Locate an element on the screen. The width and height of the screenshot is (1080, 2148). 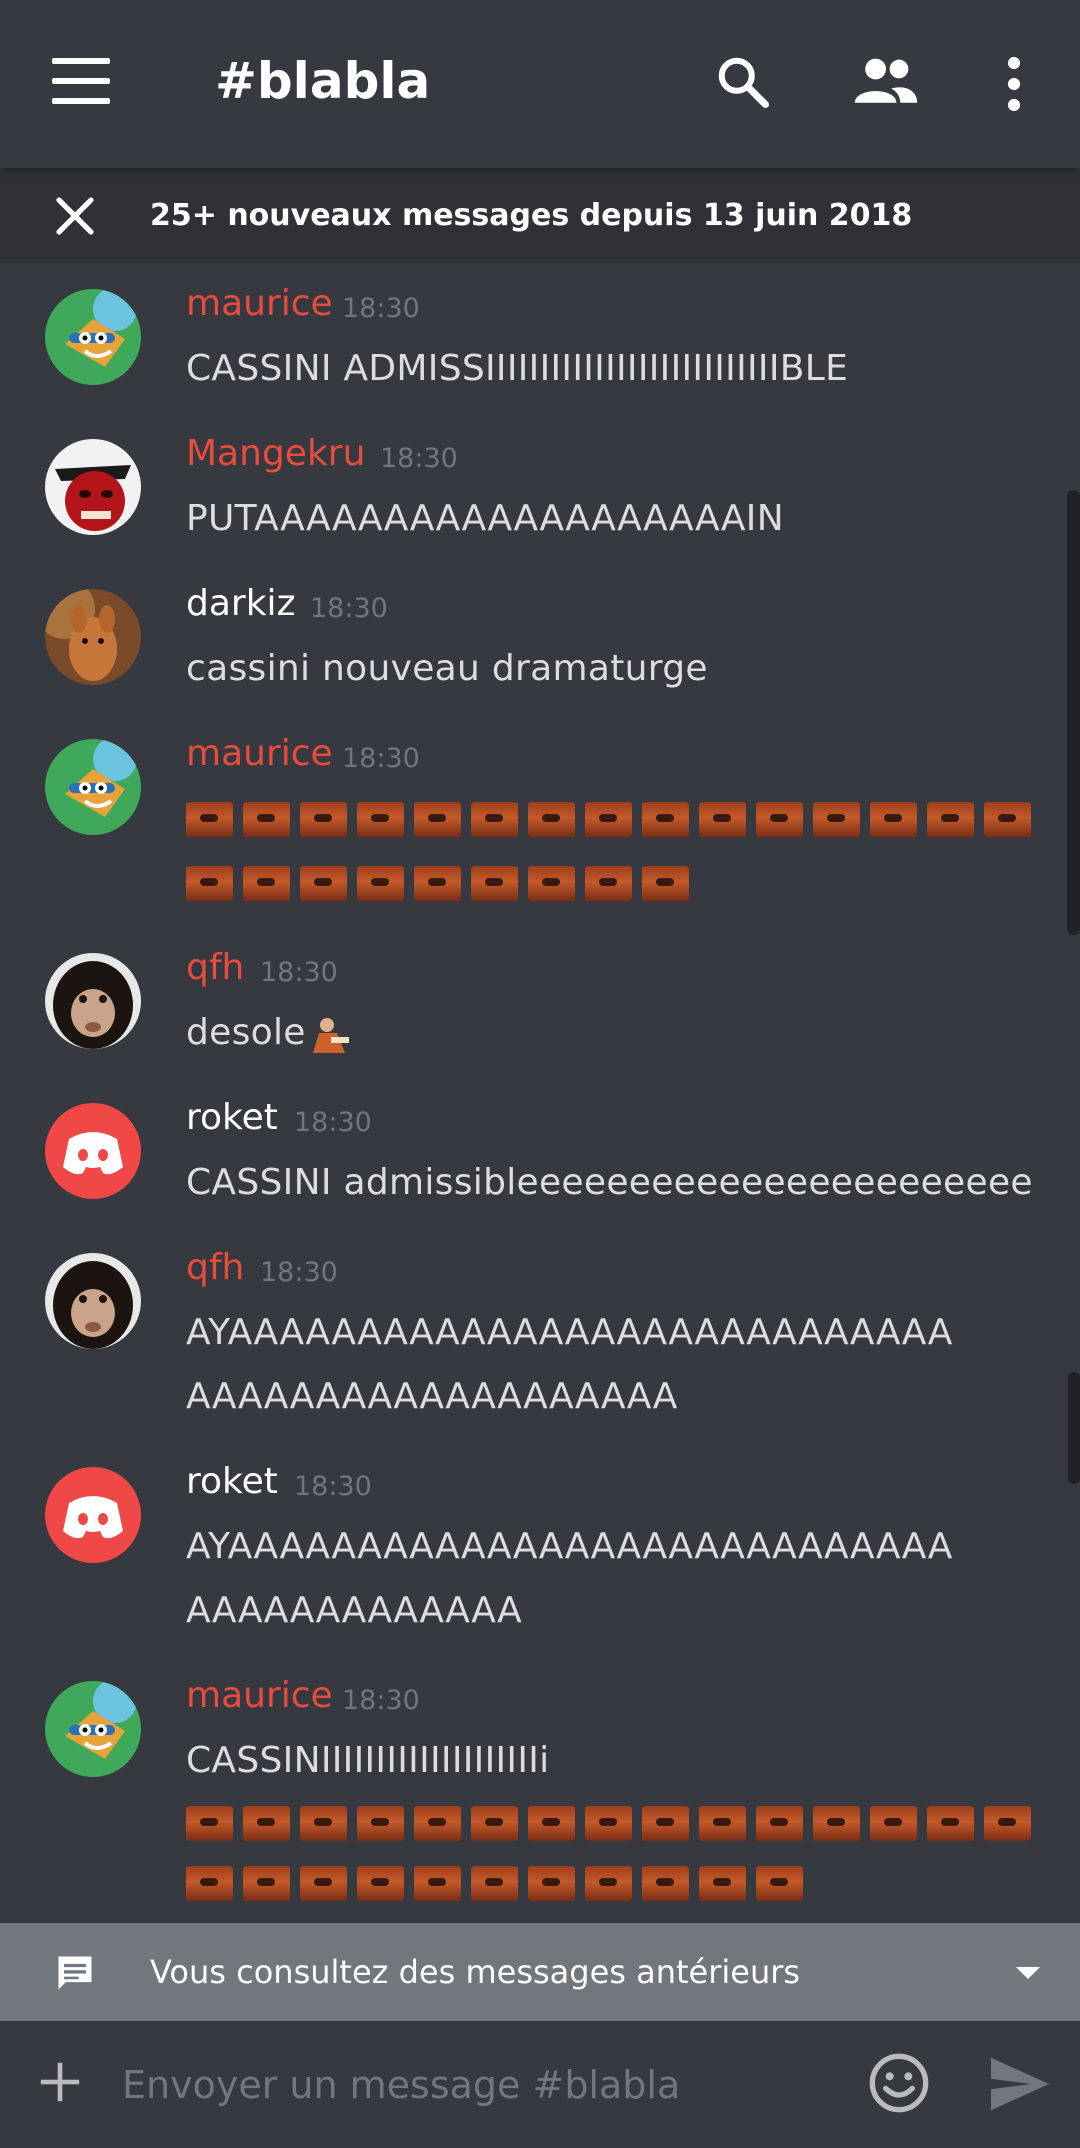
search-icon is located at coordinates (743, 82).